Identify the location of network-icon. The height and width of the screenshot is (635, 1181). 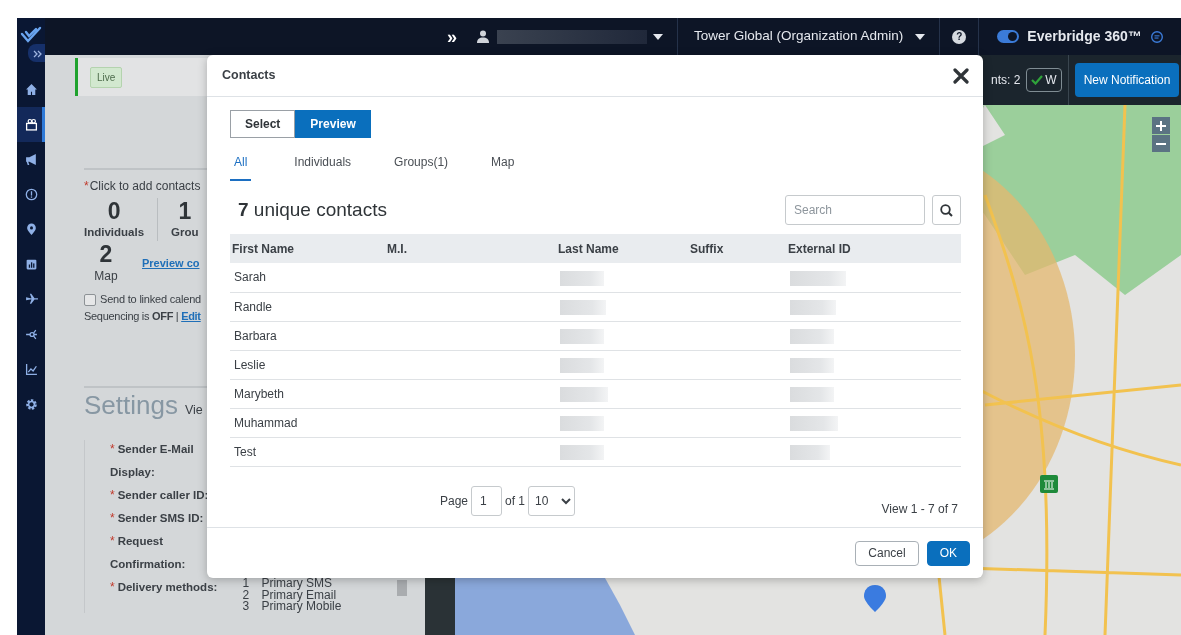
(31, 334).